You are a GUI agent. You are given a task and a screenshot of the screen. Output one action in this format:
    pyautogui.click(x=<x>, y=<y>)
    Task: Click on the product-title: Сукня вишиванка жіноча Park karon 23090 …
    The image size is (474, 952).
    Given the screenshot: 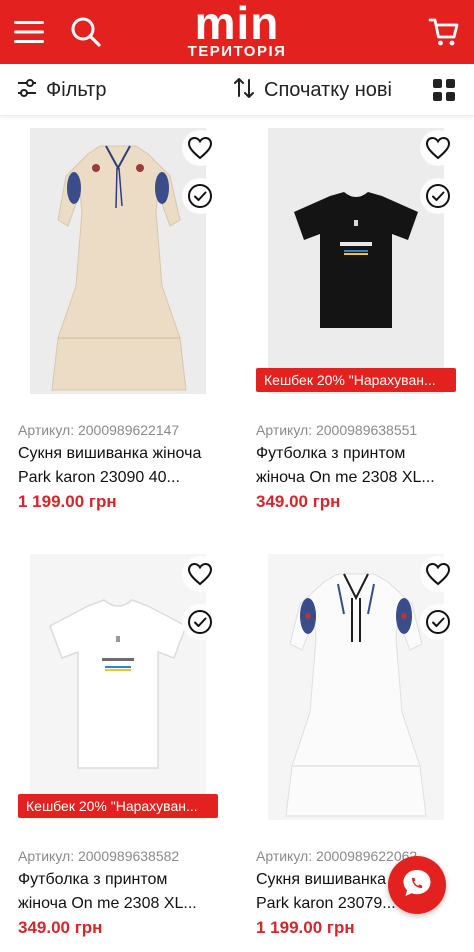 What is the action you would take?
    pyautogui.click(x=118, y=466)
    